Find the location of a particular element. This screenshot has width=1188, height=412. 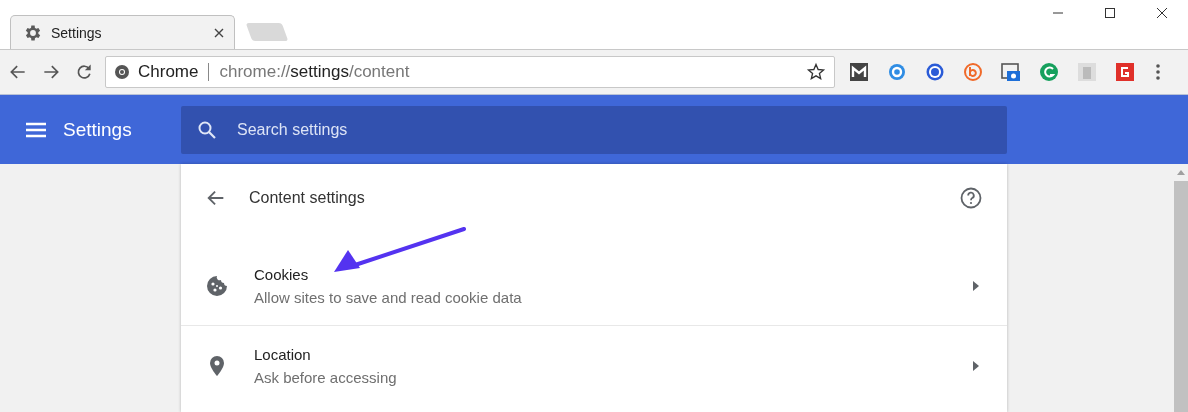

cookie-icon is located at coordinates (217, 285).